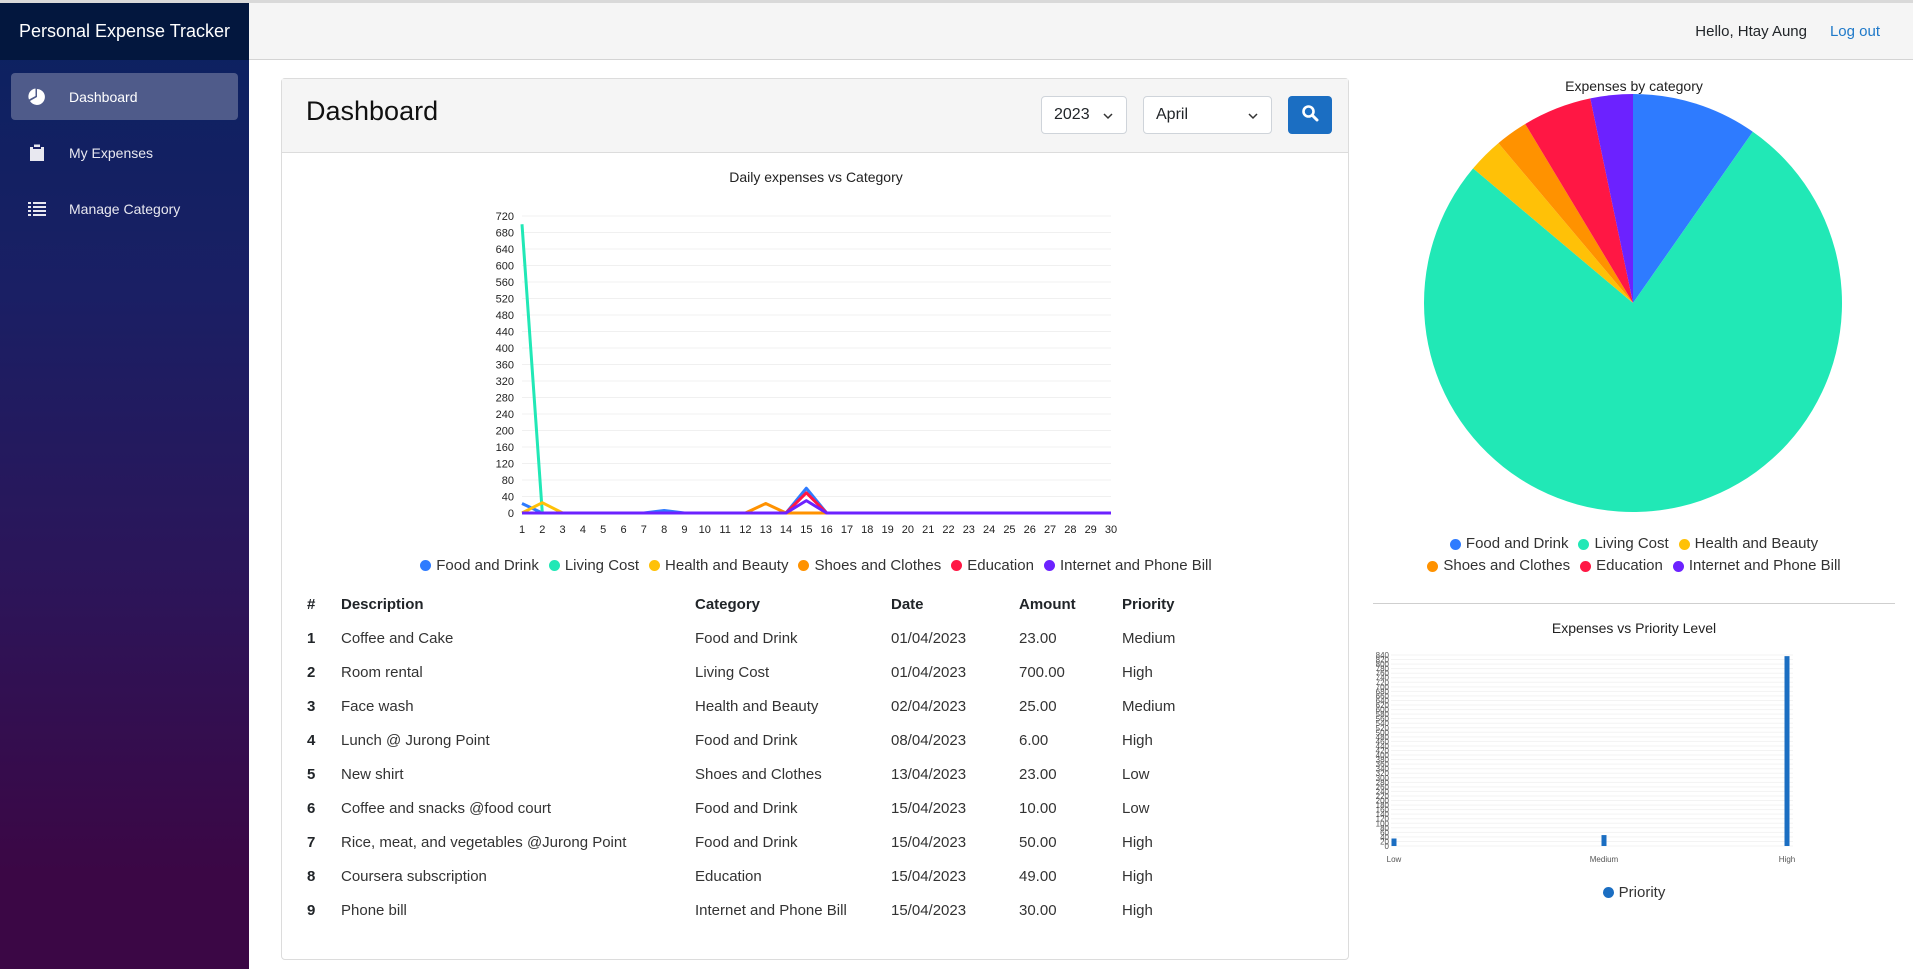 The image size is (1913, 969). What do you see at coordinates (505, 300) in the screenshot?
I see `y-tick-label: 520` at bounding box center [505, 300].